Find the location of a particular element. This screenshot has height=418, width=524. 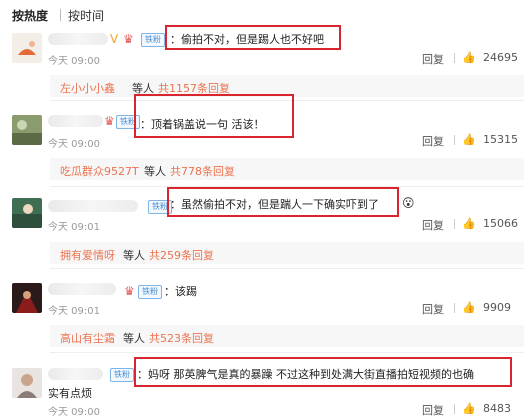

sub-reply-row: 高山有尘霜 等人 共523条回复 is located at coordinates (287, 336).